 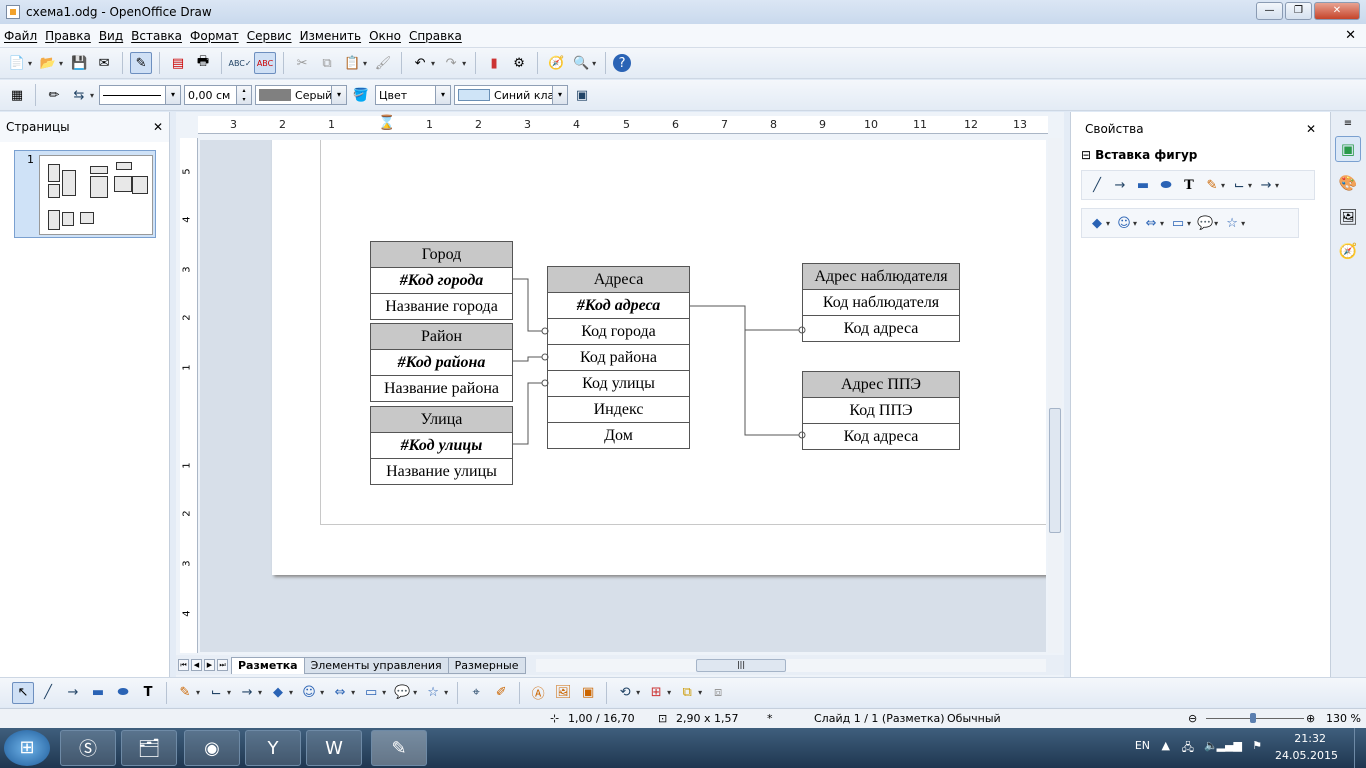 What do you see at coordinates (1266, 185) in the screenshot?
I see `lines-arrows-icon: →` at bounding box center [1266, 185].